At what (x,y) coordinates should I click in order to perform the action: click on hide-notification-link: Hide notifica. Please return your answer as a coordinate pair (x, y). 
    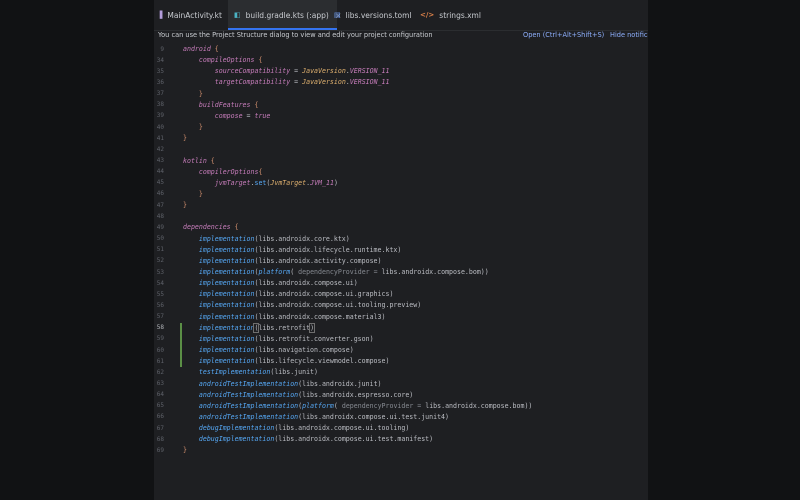
    Looking at the image, I should click on (629, 35).